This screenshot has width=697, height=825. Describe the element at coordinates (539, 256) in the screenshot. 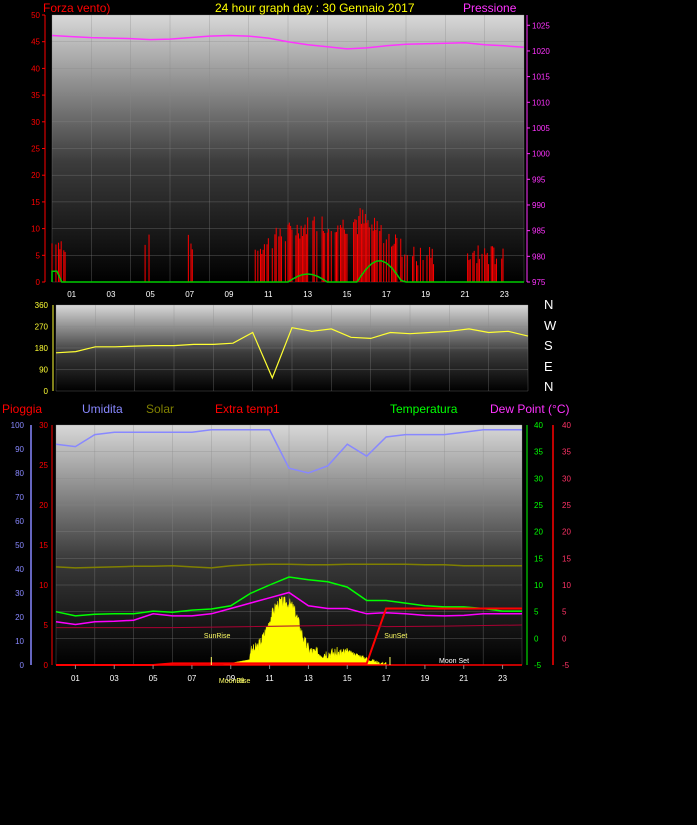

I see `pressure-tick-label: 980` at that location.